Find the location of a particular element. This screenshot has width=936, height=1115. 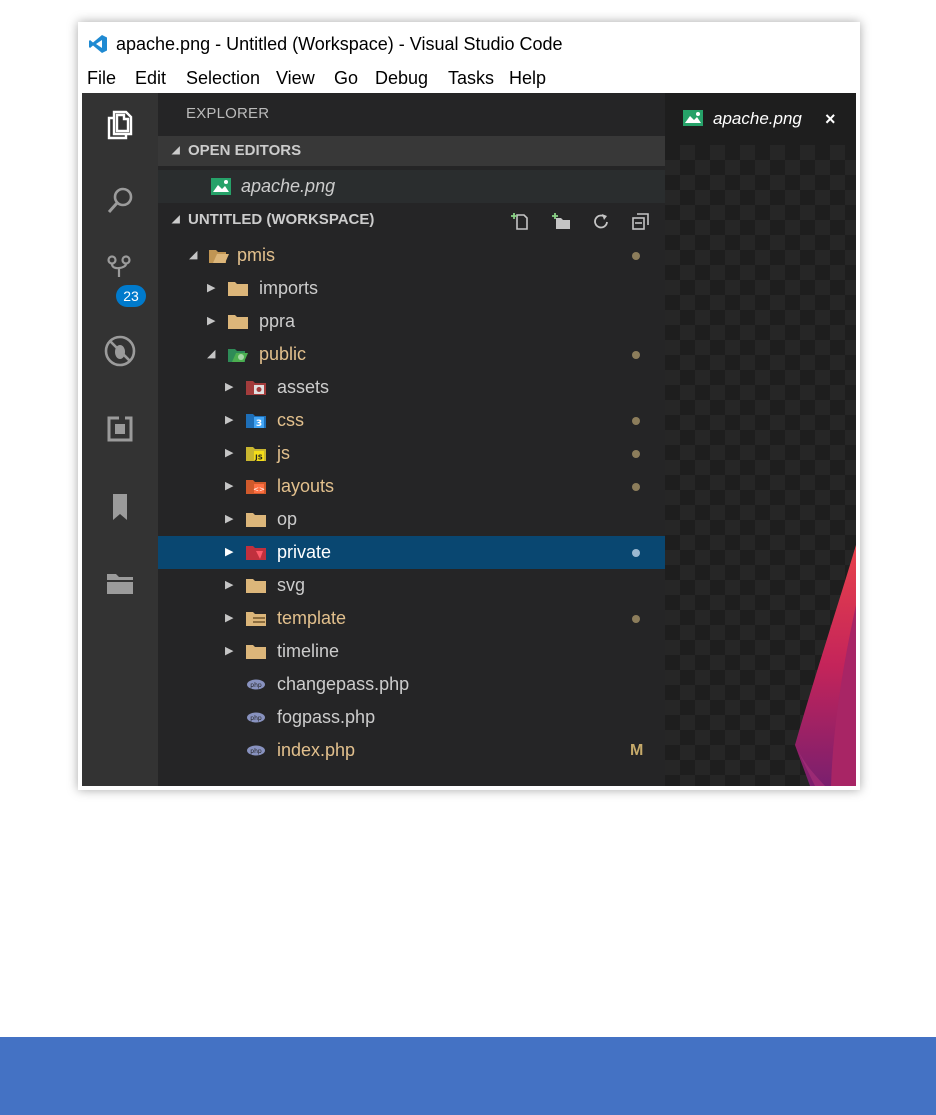

workspace-label: UNTITLED (WORKSPACE) is located at coordinates (281, 219).